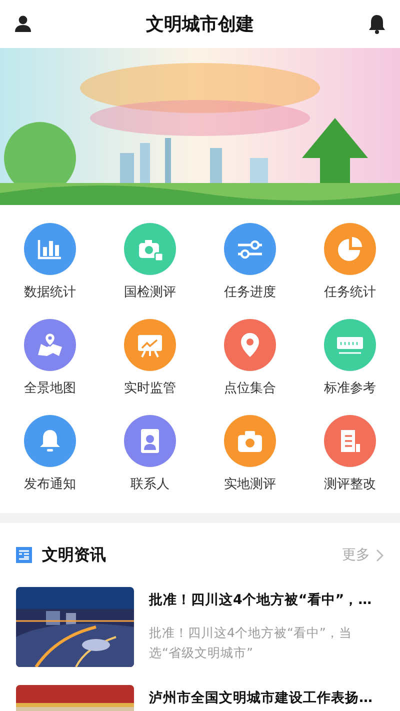 This screenshot has width=400, height=711. I want to click on menu-label: 实时监管, so click(150, 389).